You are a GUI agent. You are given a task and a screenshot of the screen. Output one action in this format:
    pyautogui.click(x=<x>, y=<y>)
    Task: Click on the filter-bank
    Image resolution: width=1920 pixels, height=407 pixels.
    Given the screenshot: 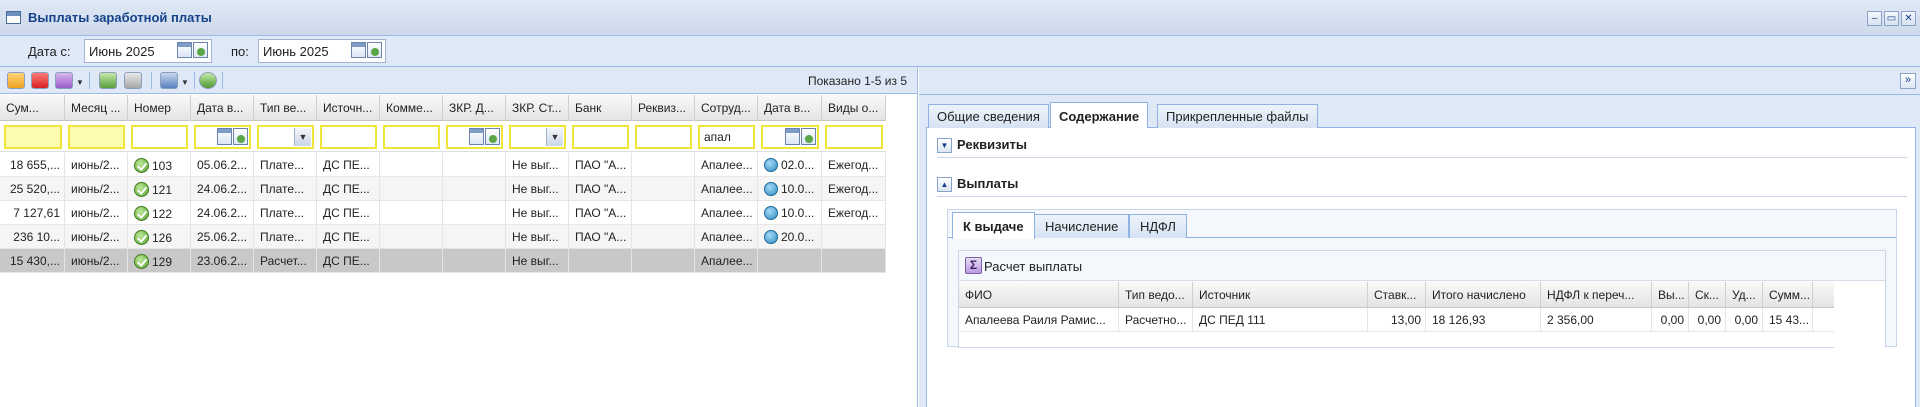 What is the action you would take?
    pyautogui.click(x=600, y=137)
    